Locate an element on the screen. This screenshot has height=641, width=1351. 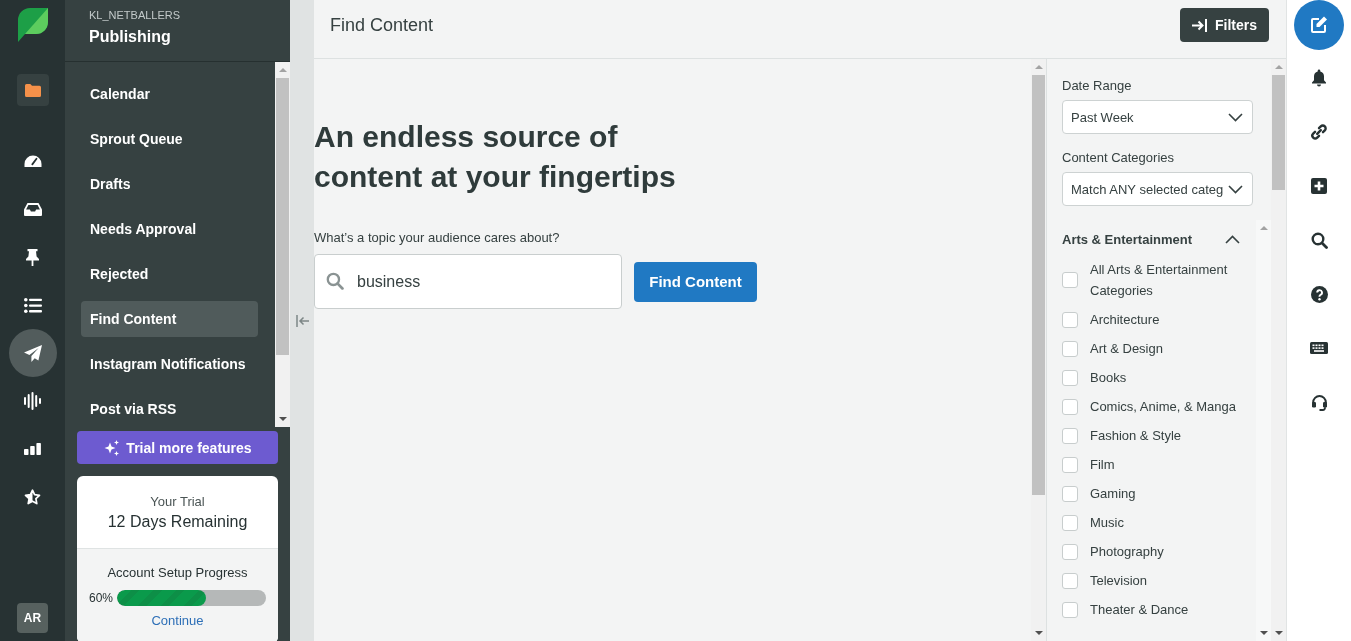
progress-title: Account Setup Progress is located at coordinates (177, 573).